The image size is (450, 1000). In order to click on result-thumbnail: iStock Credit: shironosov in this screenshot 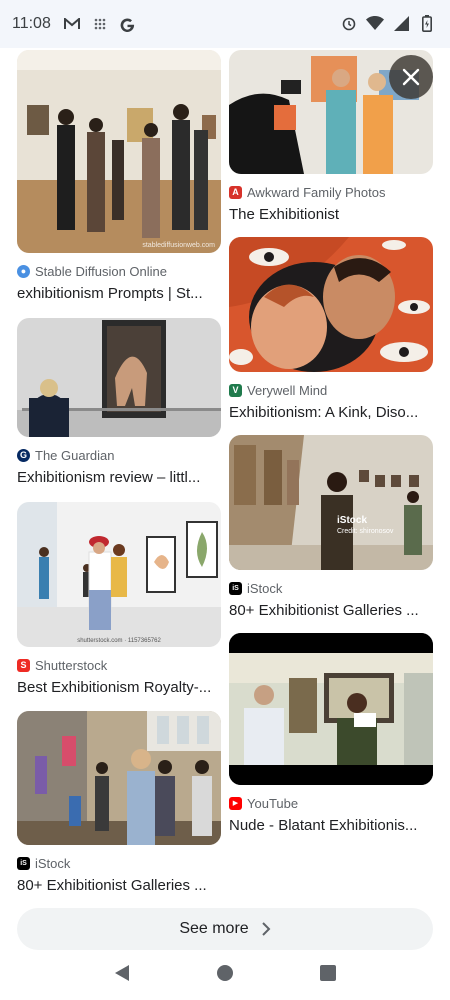, I will do `click(331, 502)`.